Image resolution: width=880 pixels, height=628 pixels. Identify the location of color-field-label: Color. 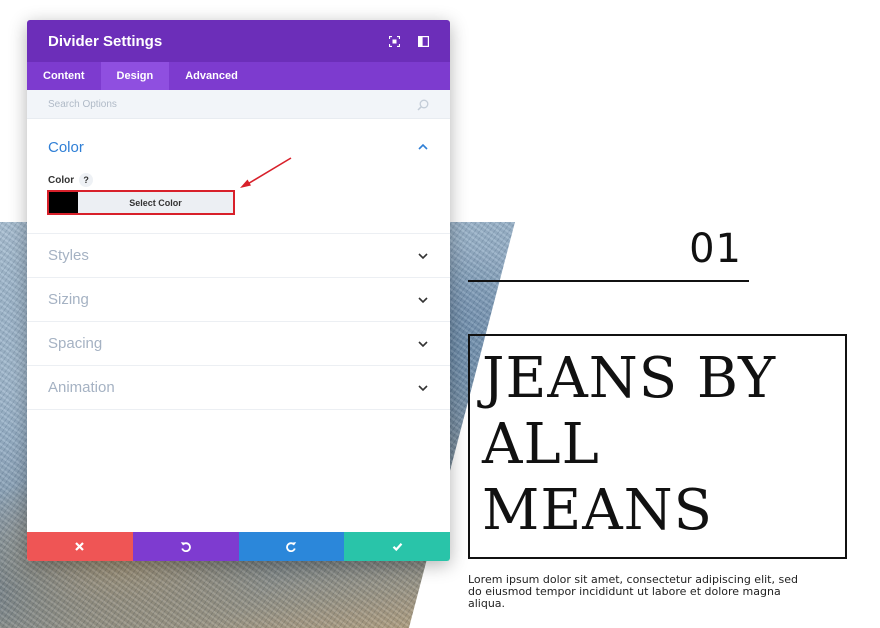
(61, 180).